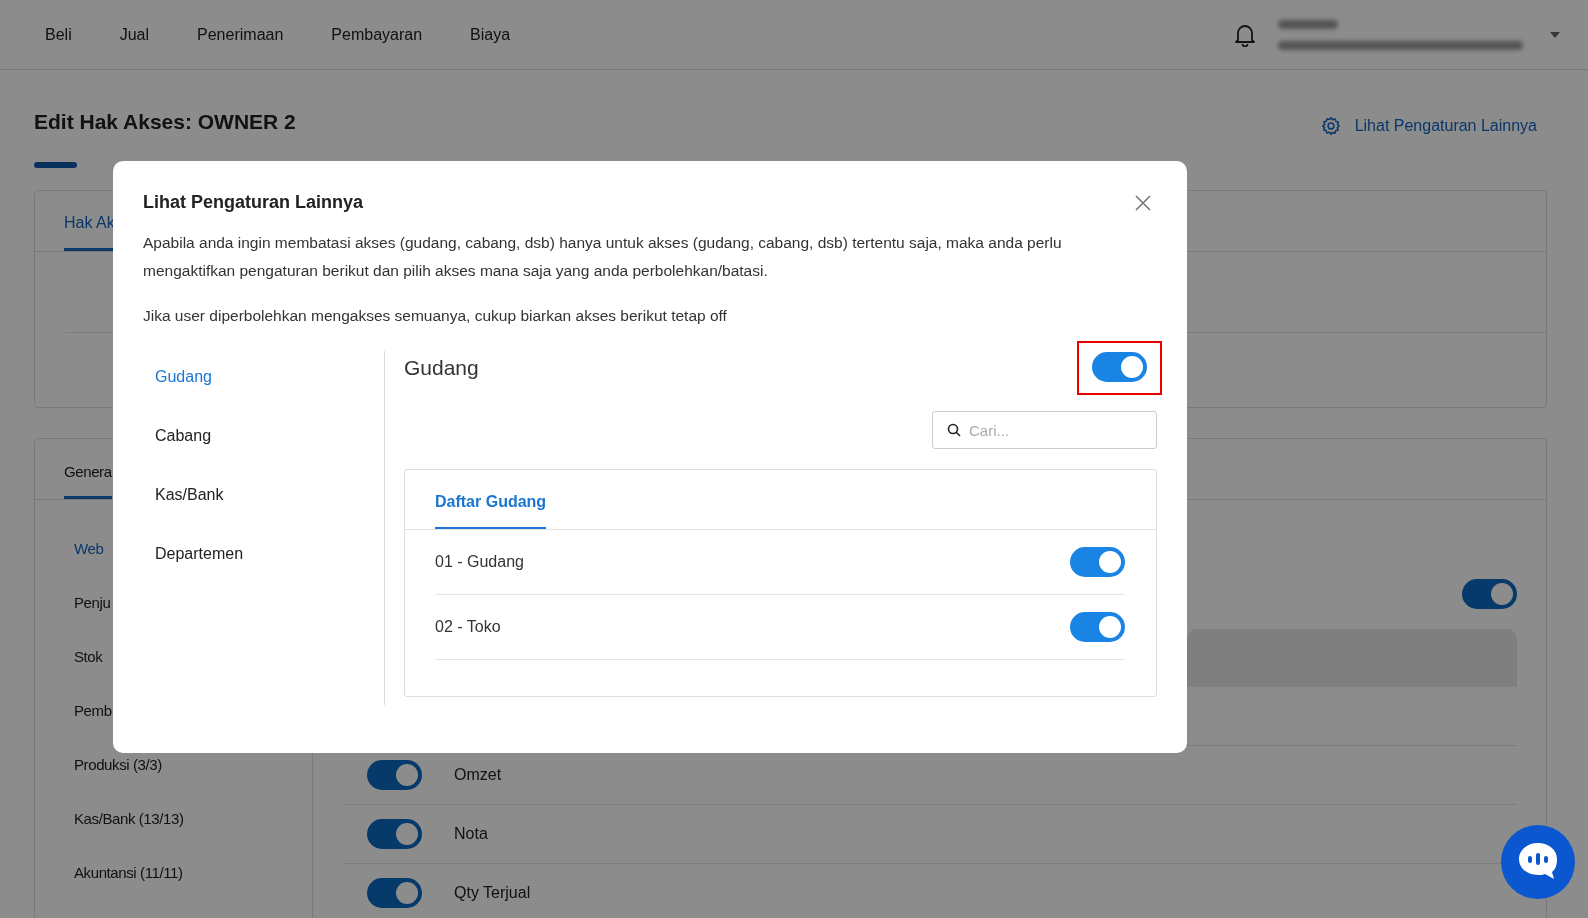  What do you see at coordinates (479, 562) in the screenshot?
I see `warehouse-name: 01 - Gudang` at bounding box center [479, 562].